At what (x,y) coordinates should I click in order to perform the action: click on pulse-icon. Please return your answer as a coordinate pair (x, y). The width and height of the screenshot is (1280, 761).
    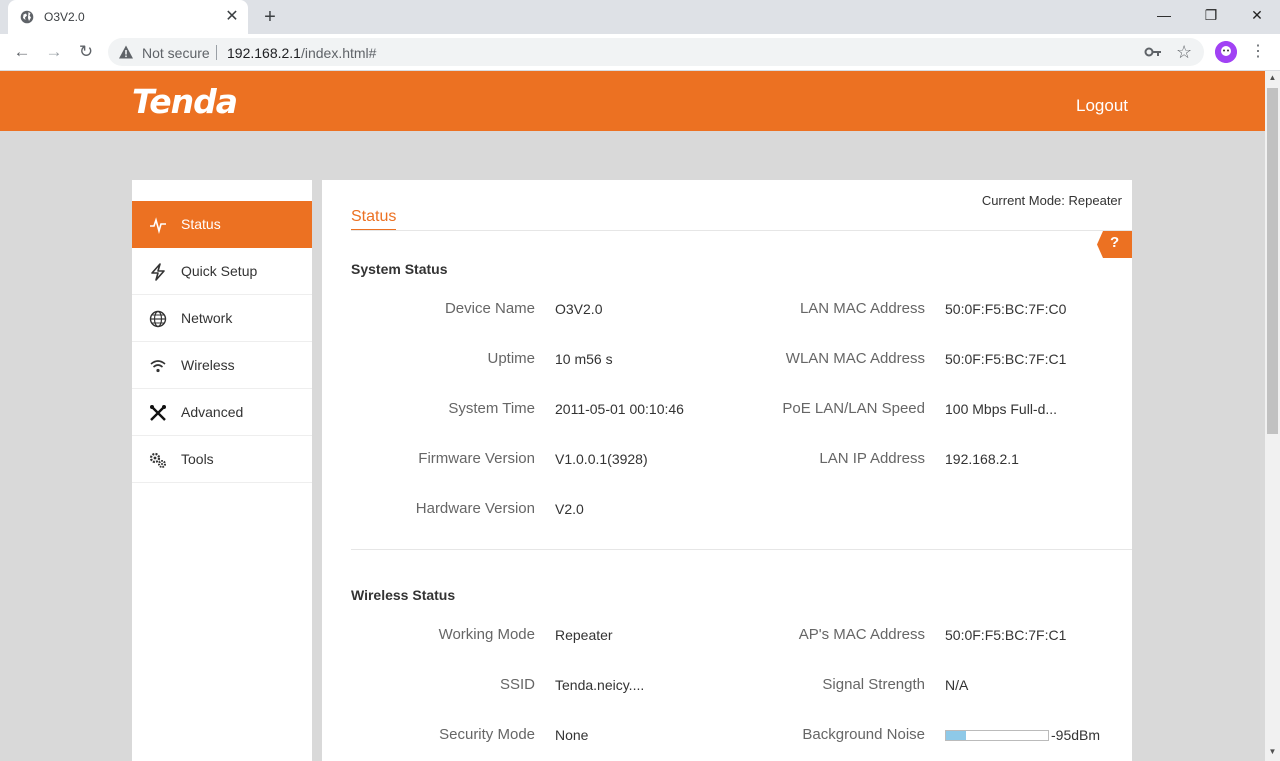
    Looking at the image, I should click on (158, 225).